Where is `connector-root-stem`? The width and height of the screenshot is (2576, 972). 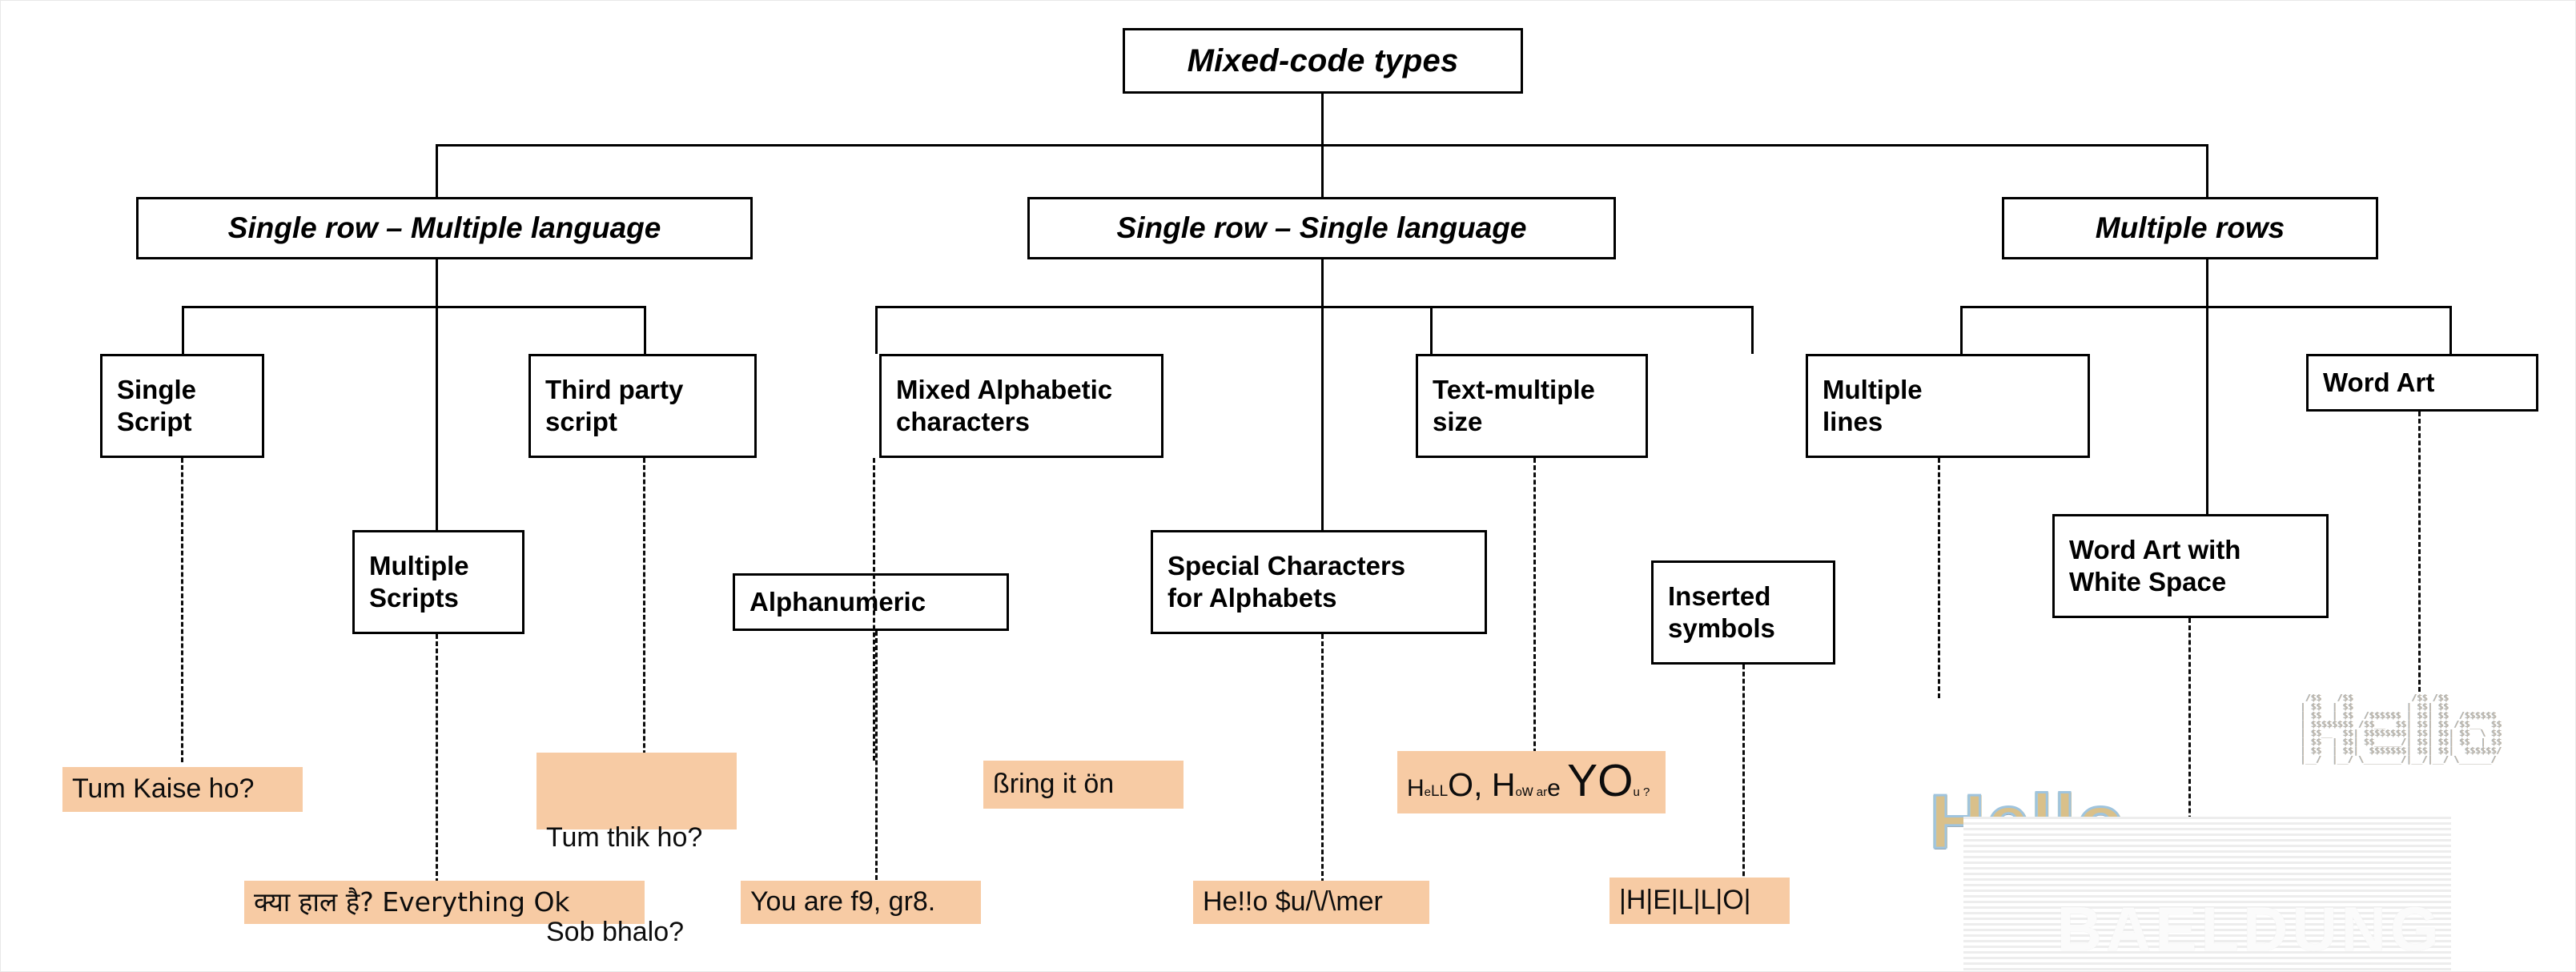
connector-root-stem is located at coordinates (1322, 119).